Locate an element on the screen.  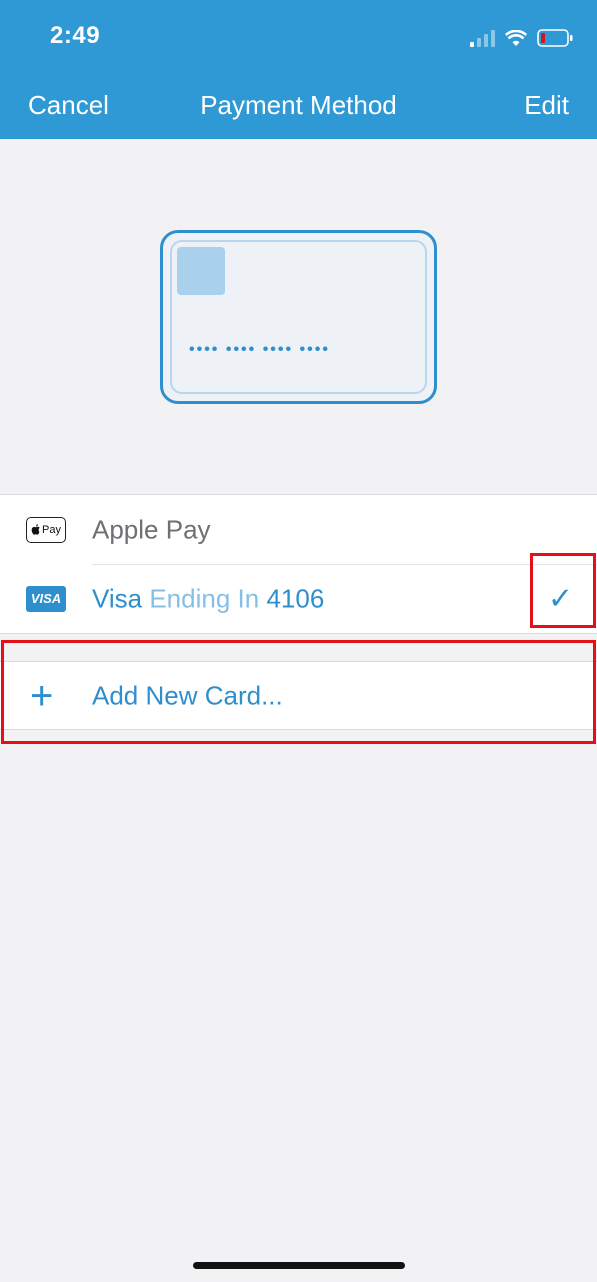
visa-label: Visa Ending In 4106 is located at coordinates (208, 598).